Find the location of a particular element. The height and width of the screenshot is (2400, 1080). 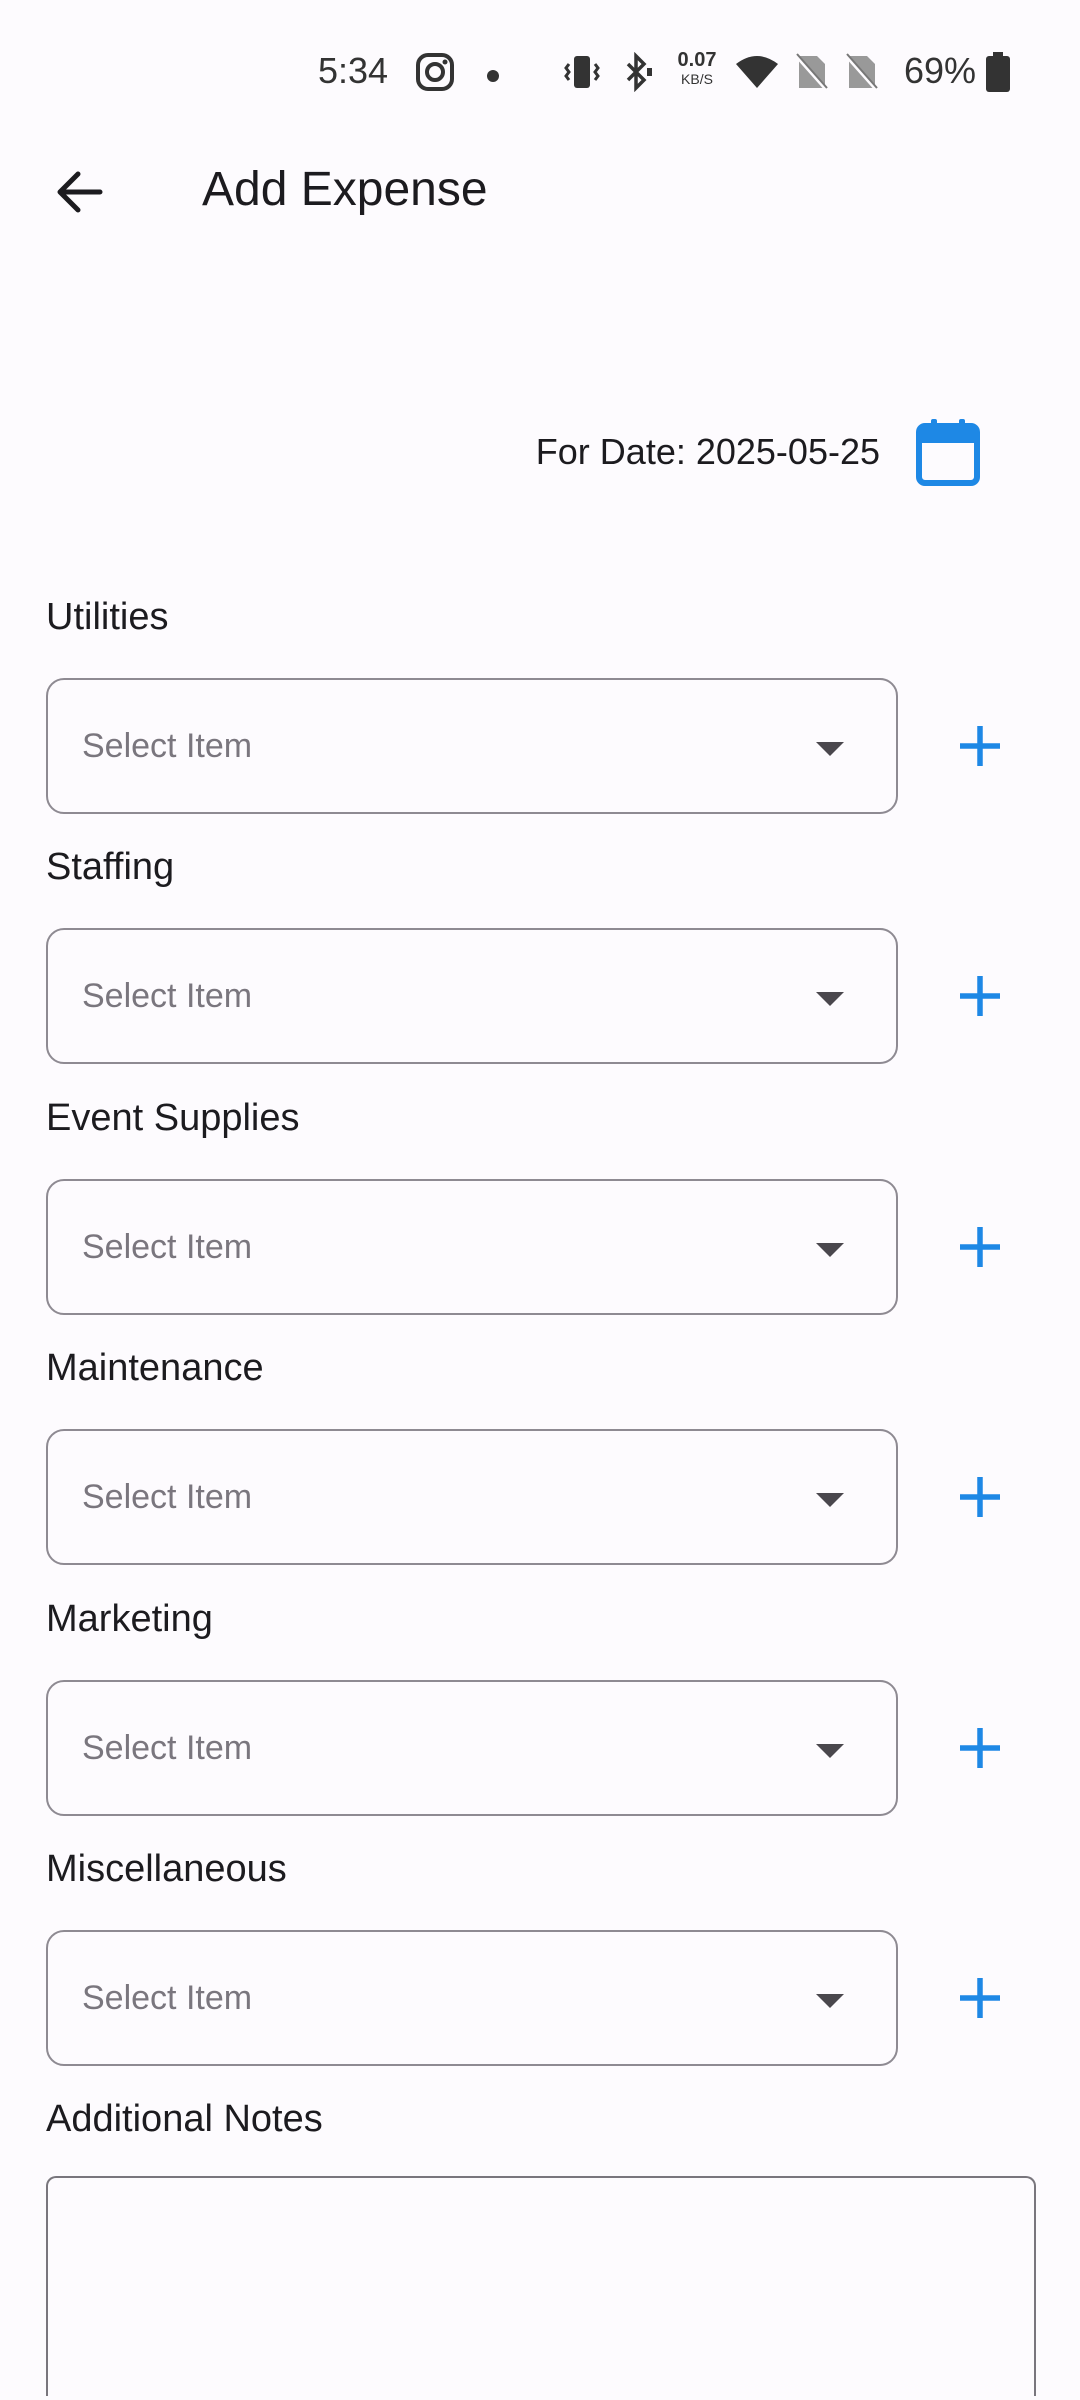

notification-dot-icon is located at coordinates (493, 76).